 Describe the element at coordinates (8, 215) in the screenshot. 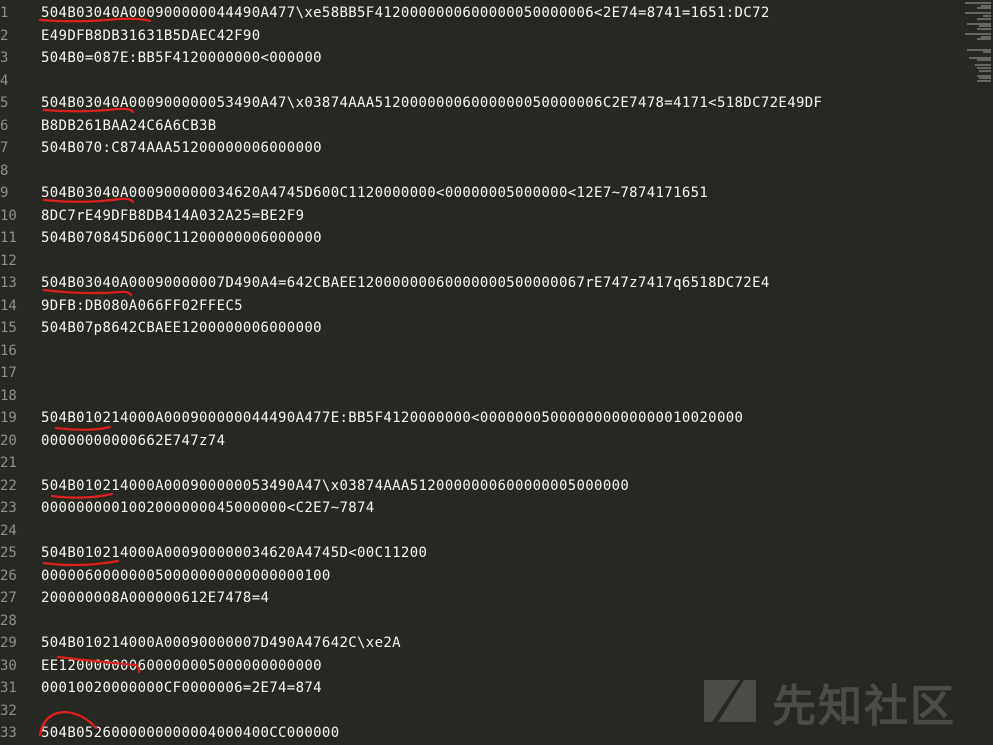

I see `line-number: 10` at that location.